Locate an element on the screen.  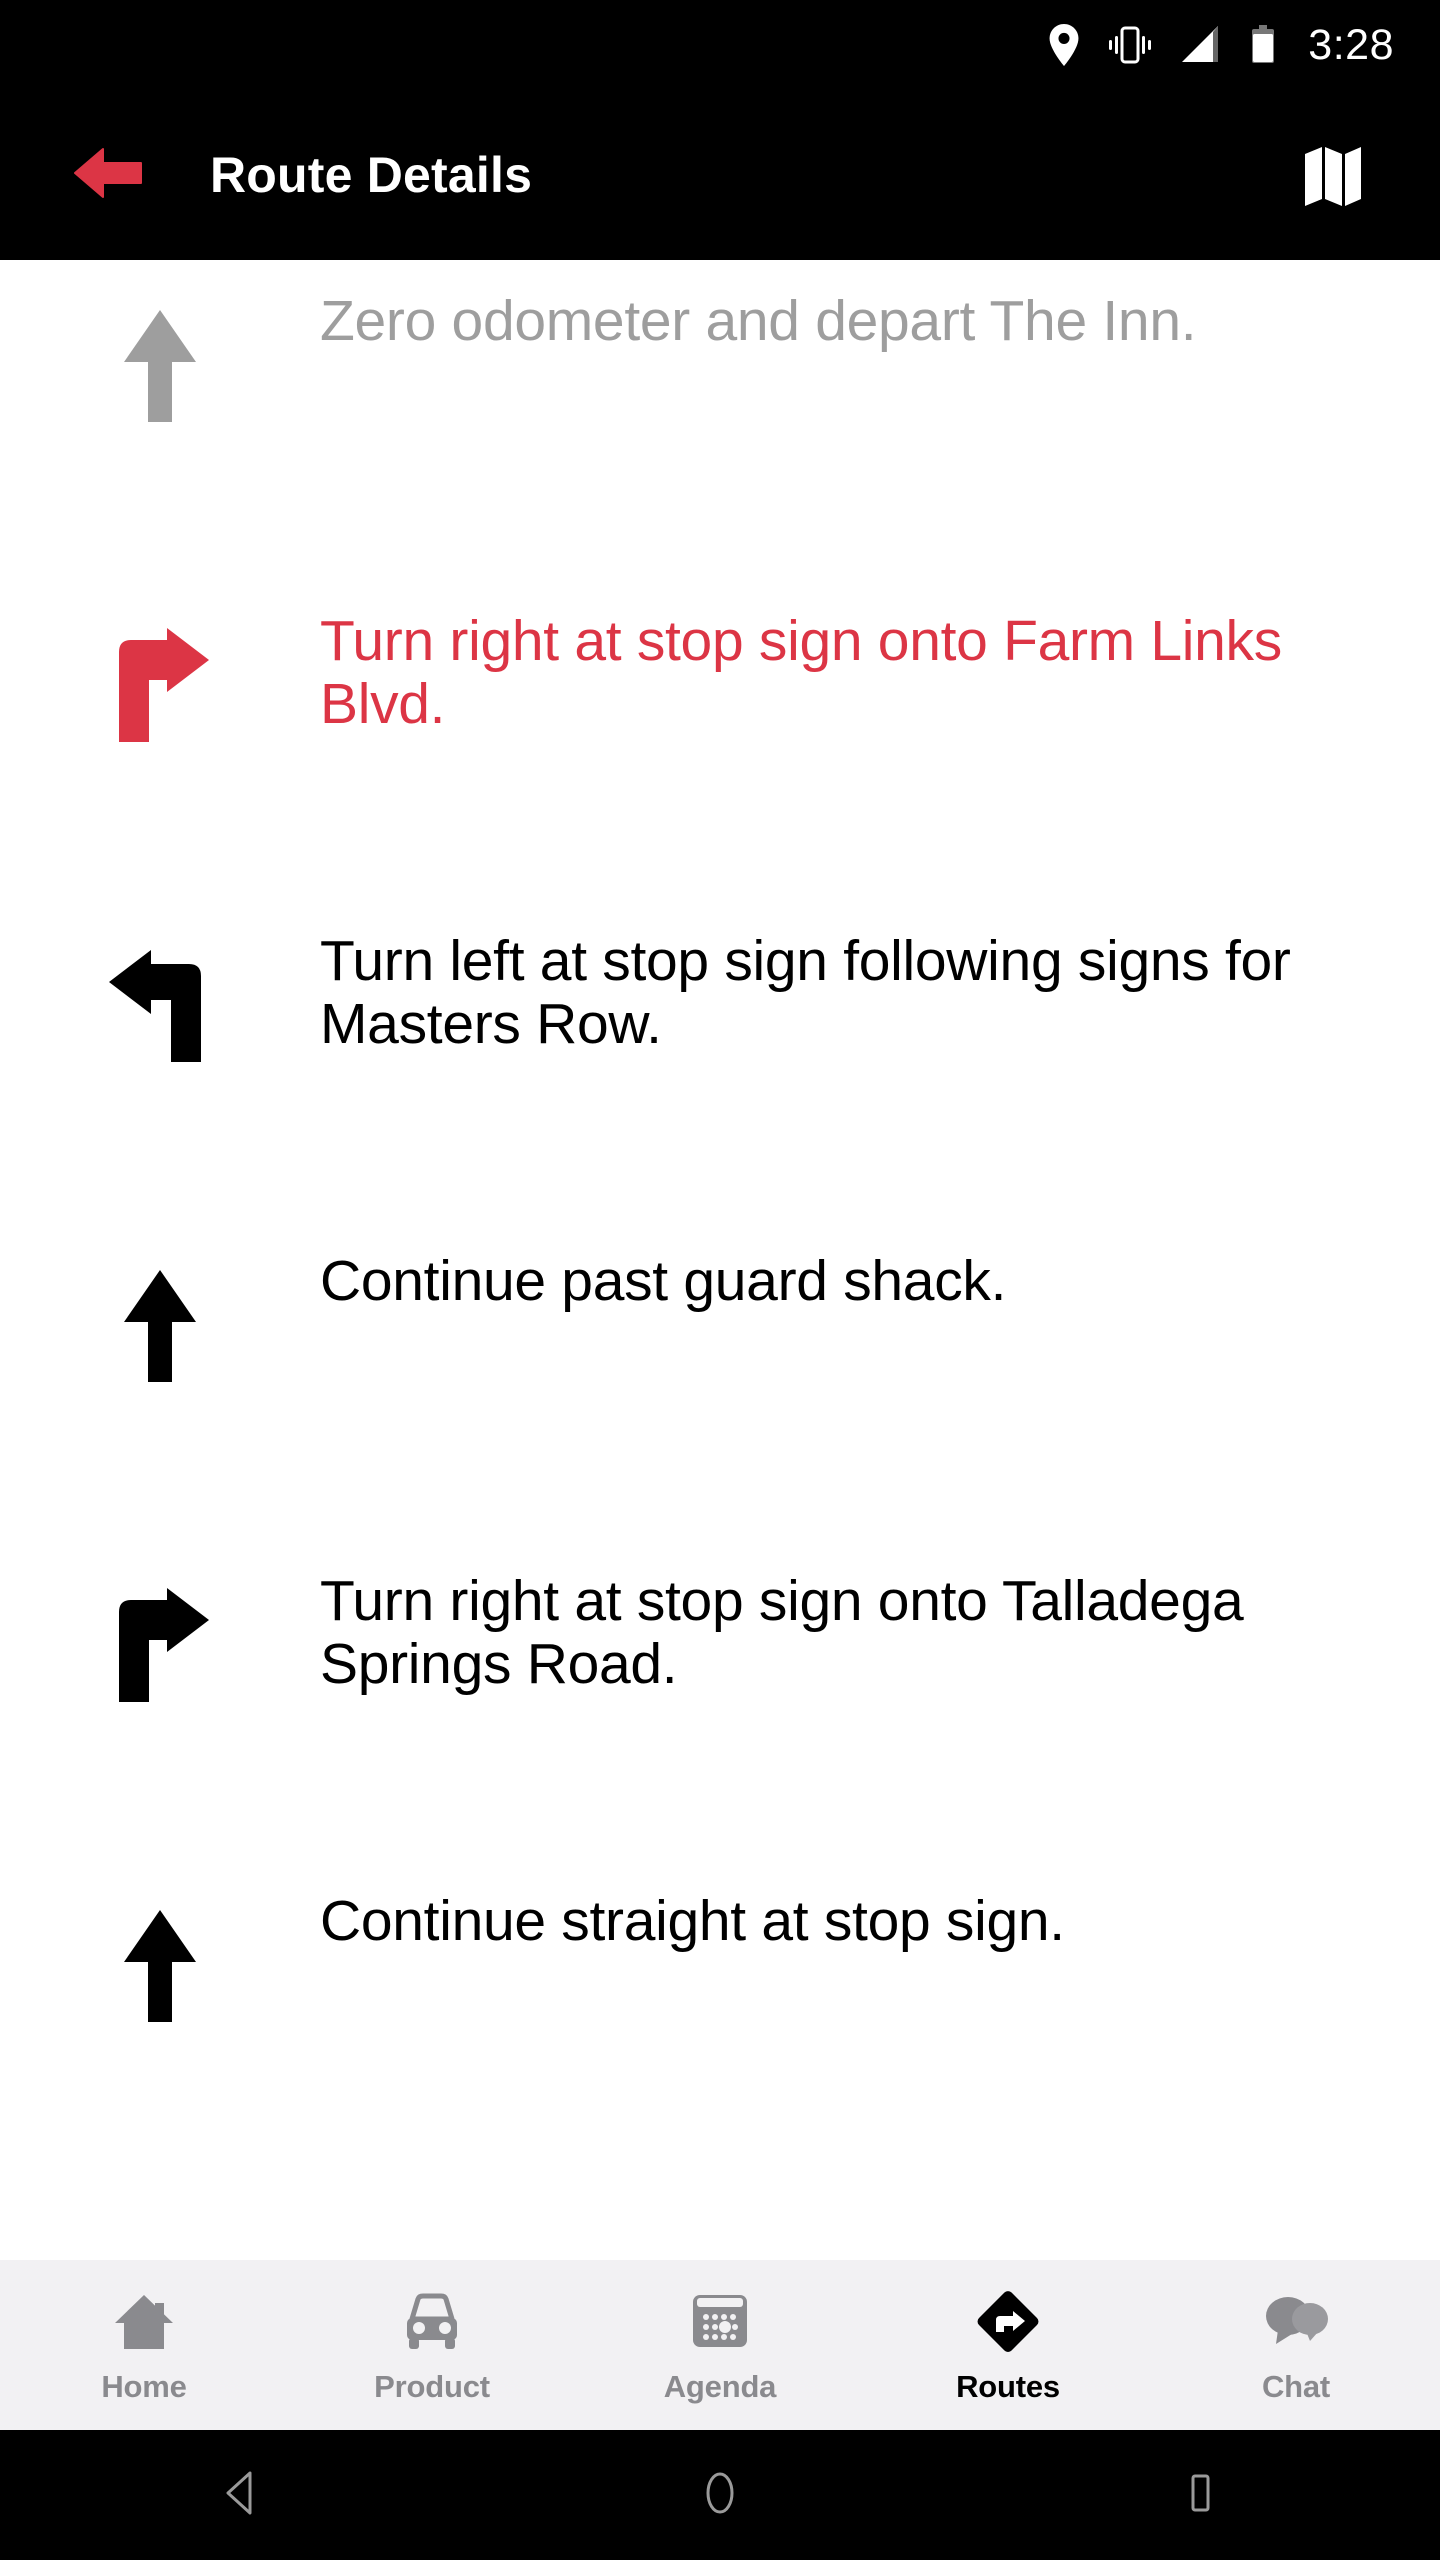
android-recents-button is located at coordinates (1200, 2495).